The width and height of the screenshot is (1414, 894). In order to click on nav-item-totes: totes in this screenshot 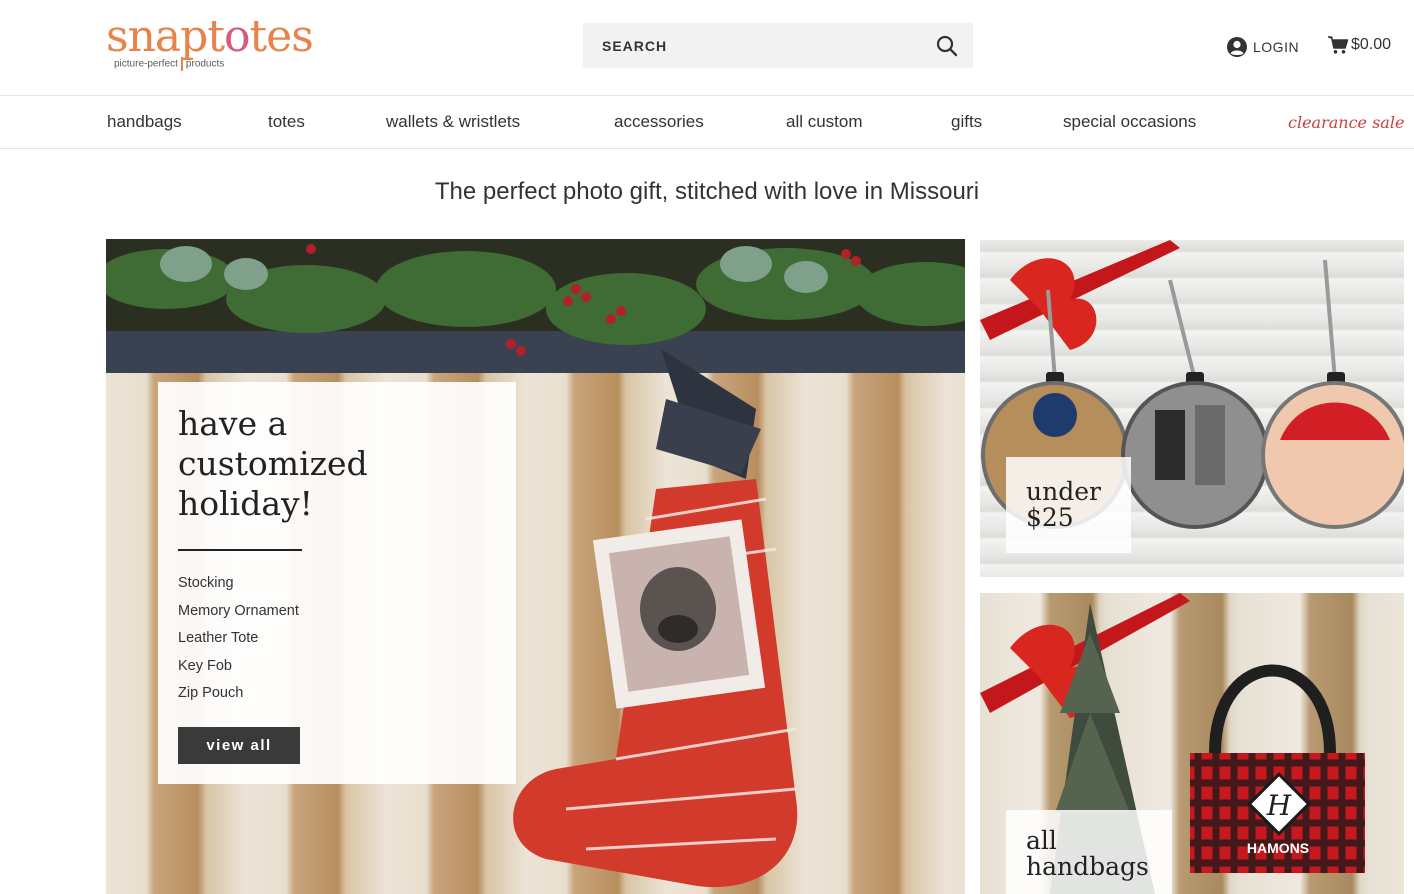, I will do `click(286, 122)`.